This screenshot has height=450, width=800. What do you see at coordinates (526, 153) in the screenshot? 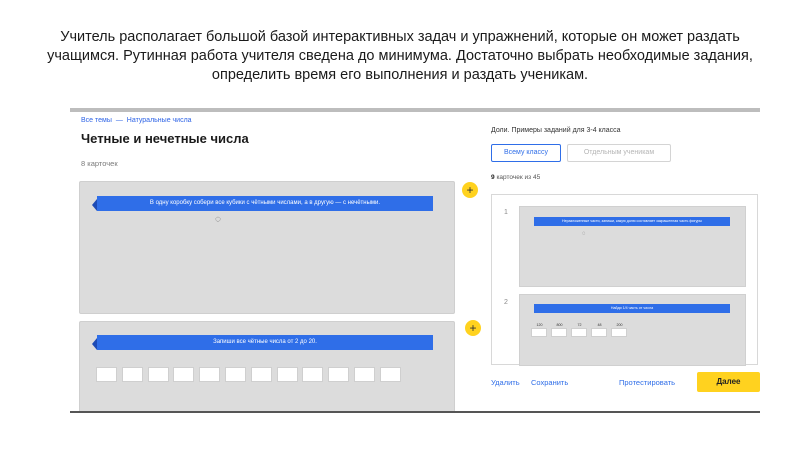
I see `whole-class-button: Всему классу` at bounding box center [526, 153].